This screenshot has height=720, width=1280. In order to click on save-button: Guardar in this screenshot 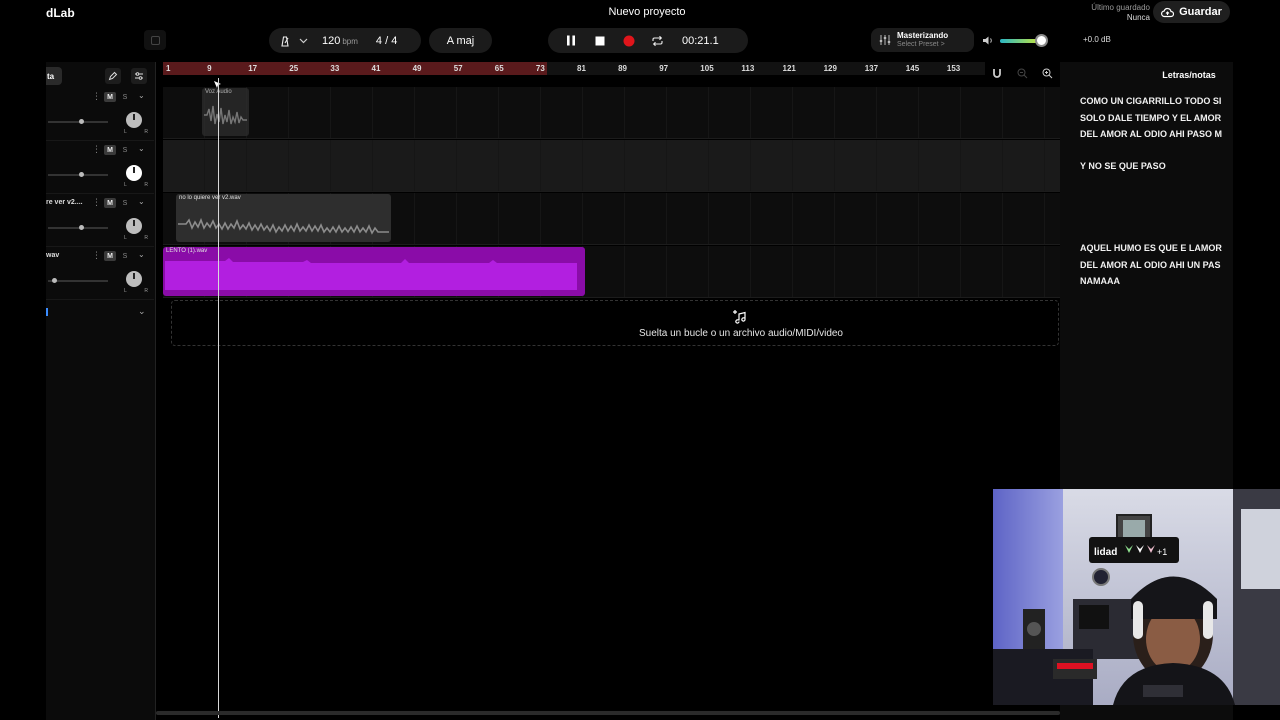, I will do `click(1191, 12)`.